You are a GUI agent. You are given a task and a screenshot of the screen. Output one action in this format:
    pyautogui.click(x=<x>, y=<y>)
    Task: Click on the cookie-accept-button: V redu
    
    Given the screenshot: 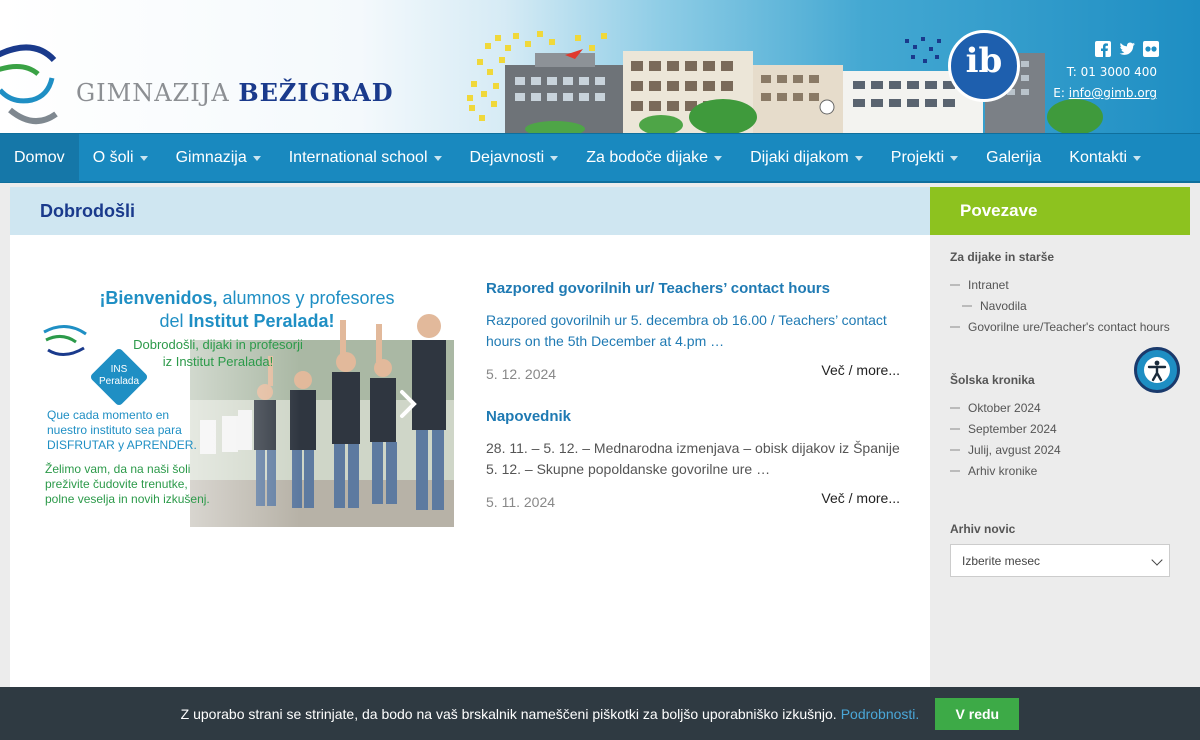 What is the action you would take?
    pyautogui.click(x=977, y=713)
    